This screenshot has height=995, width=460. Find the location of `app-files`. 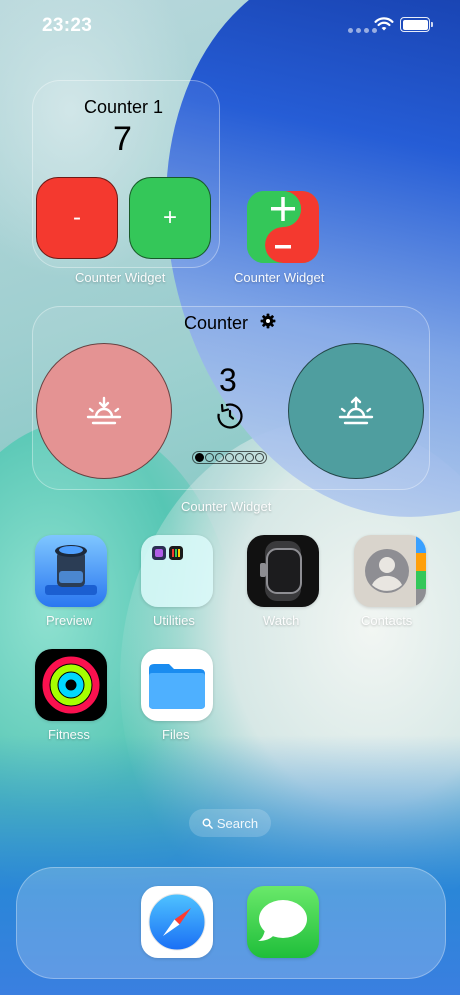

app-files is located at coordinates (177, 685).